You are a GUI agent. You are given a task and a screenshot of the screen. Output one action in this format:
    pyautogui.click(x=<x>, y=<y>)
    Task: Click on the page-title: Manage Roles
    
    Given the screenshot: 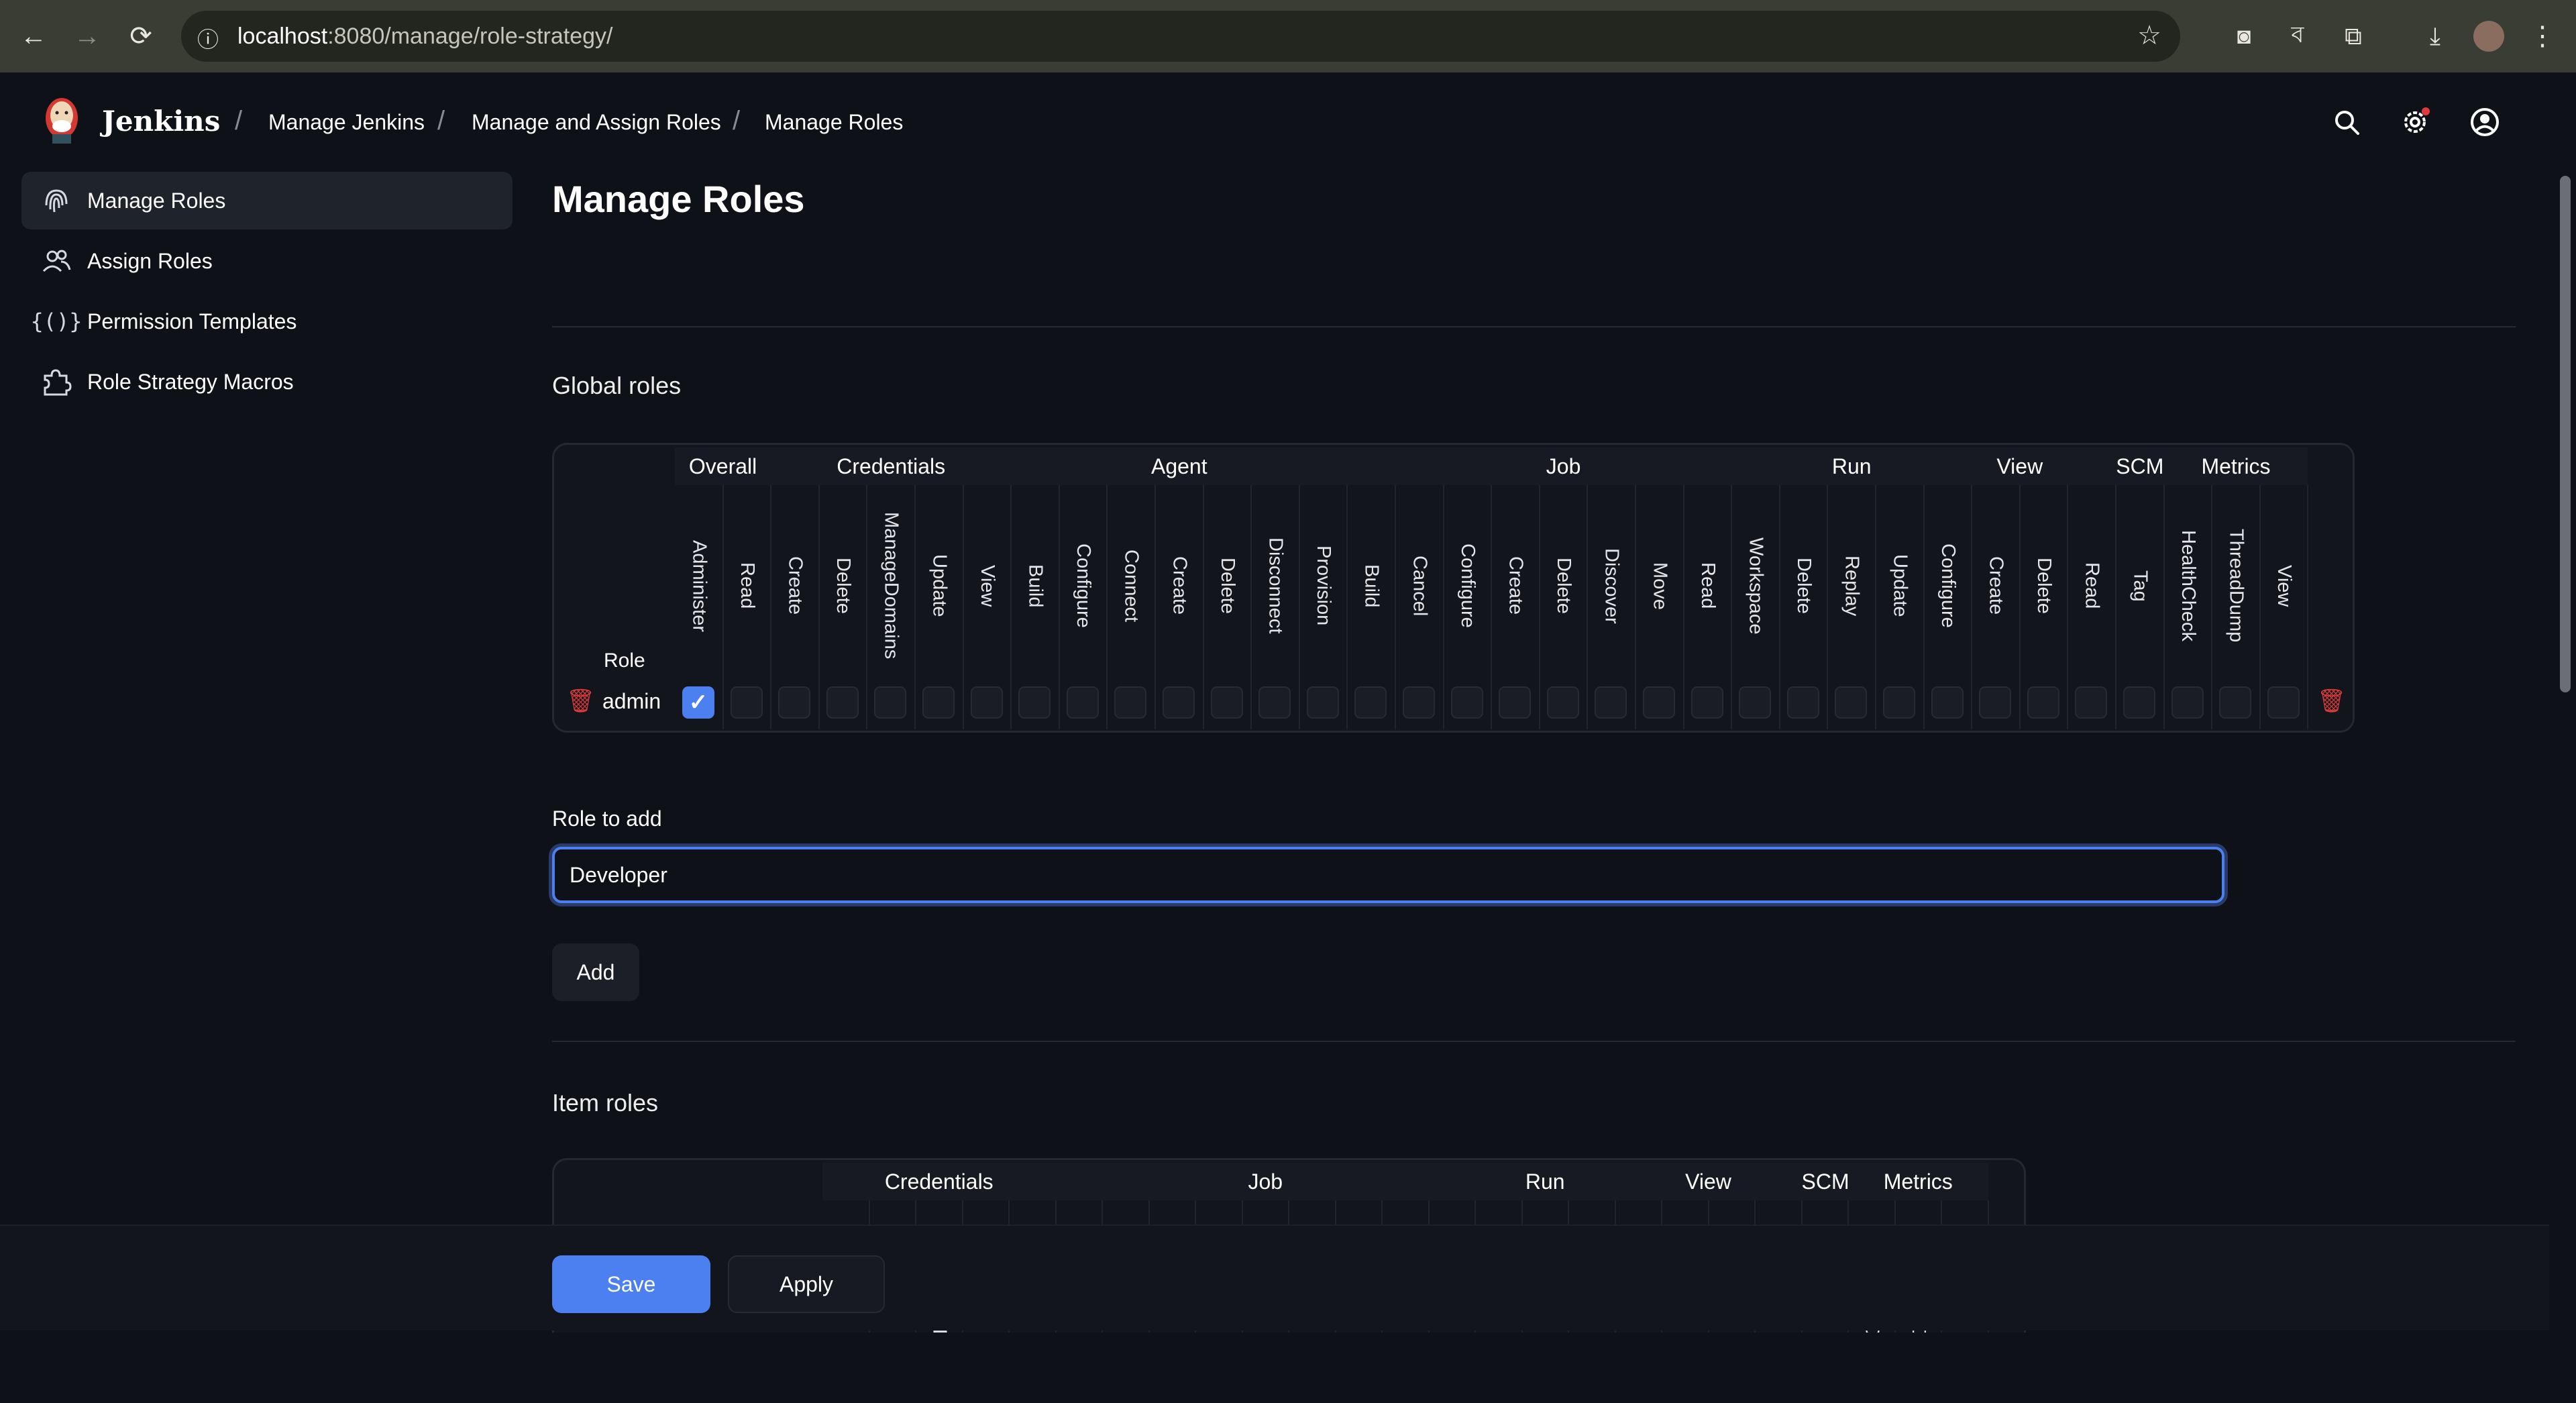 What is the action you would take?
    pyautogui.click(x=678, y=199)
    